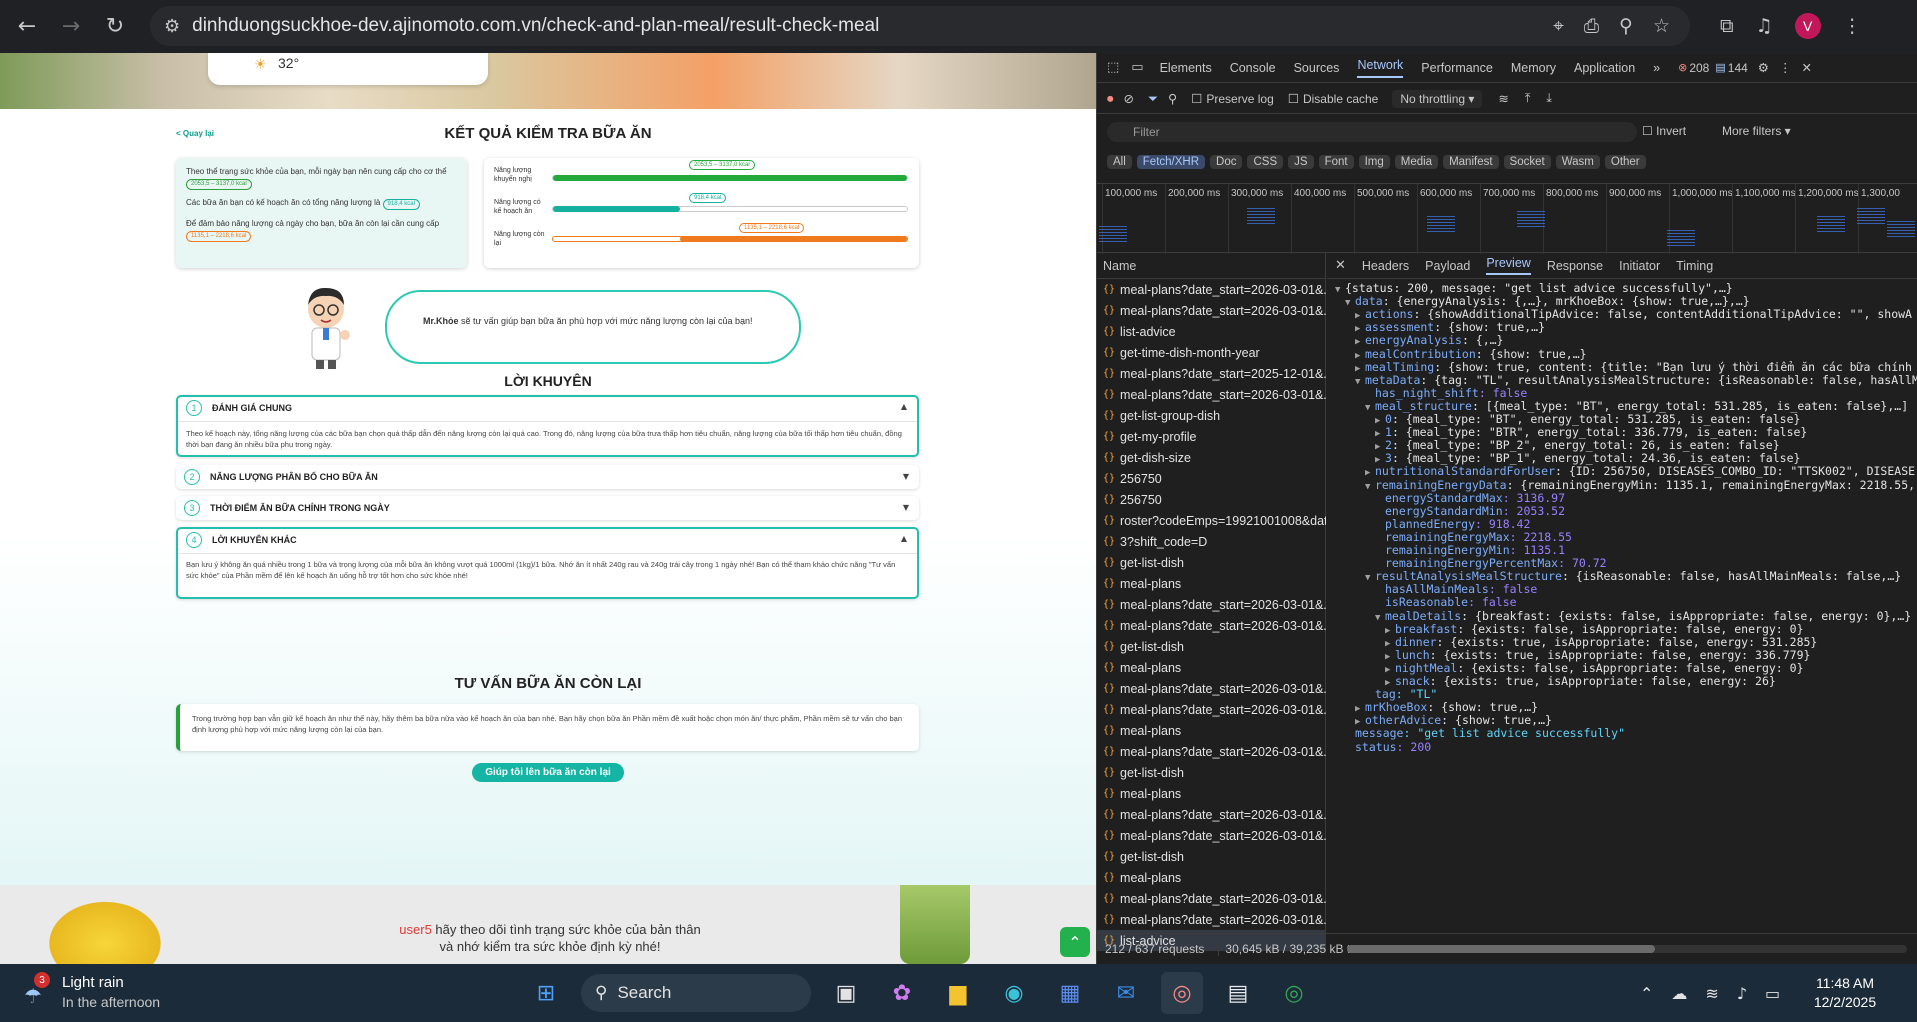 This screenshot has height=1022, width=1917. Describe the element at coordinates (1211, 266) in the screenshot. I see `name-column-header: Name` at that location.